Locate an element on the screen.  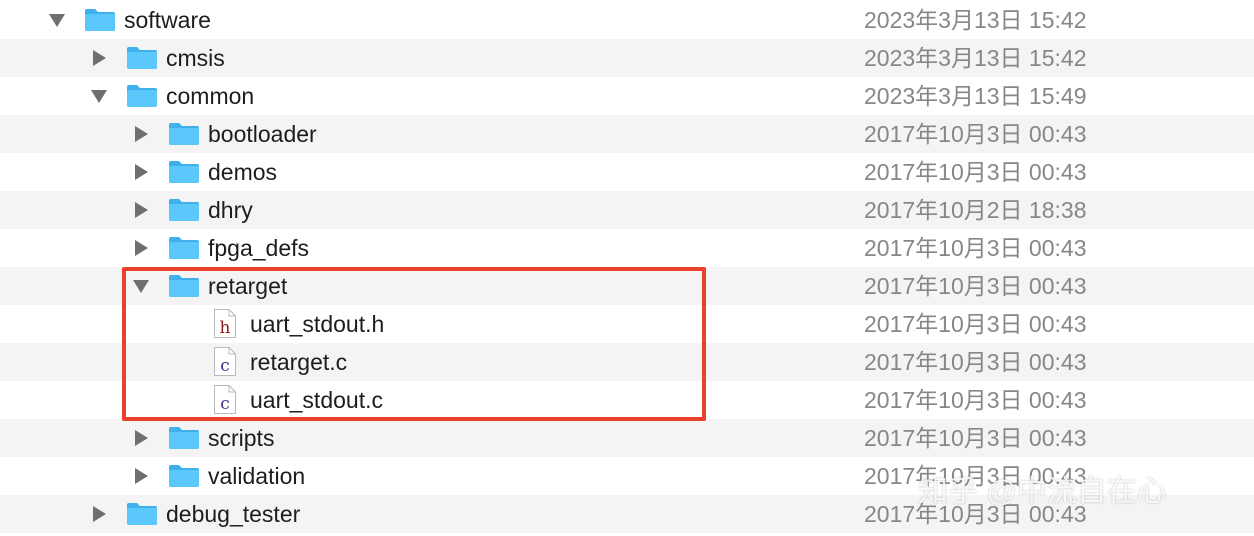
file-row-demos: demos 2017年10月3日 00:43 is located at coordinates (627, 172).